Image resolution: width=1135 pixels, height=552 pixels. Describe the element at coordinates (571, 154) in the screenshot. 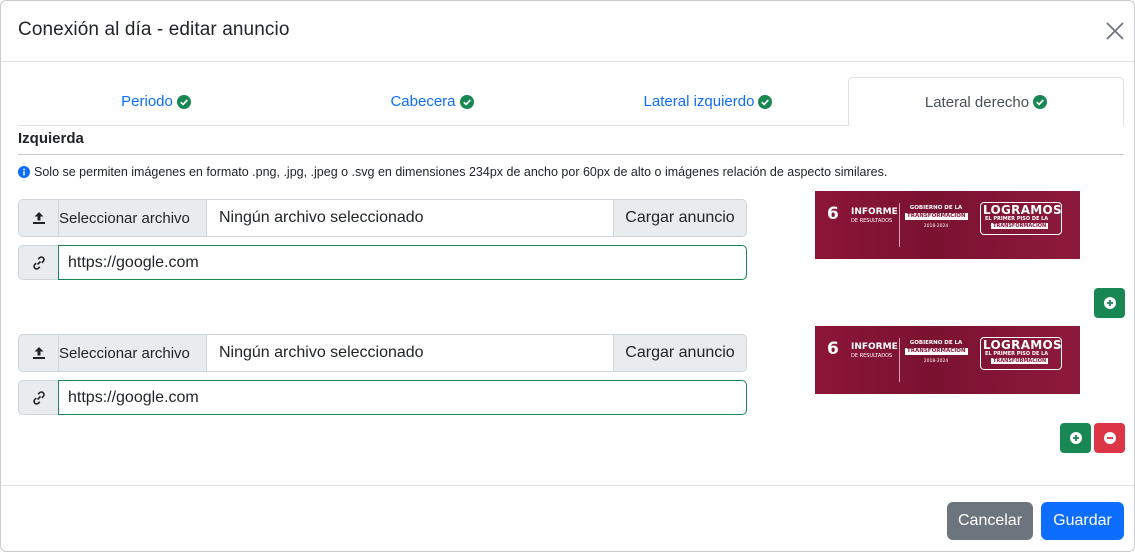

I see `section-divider` at that location.